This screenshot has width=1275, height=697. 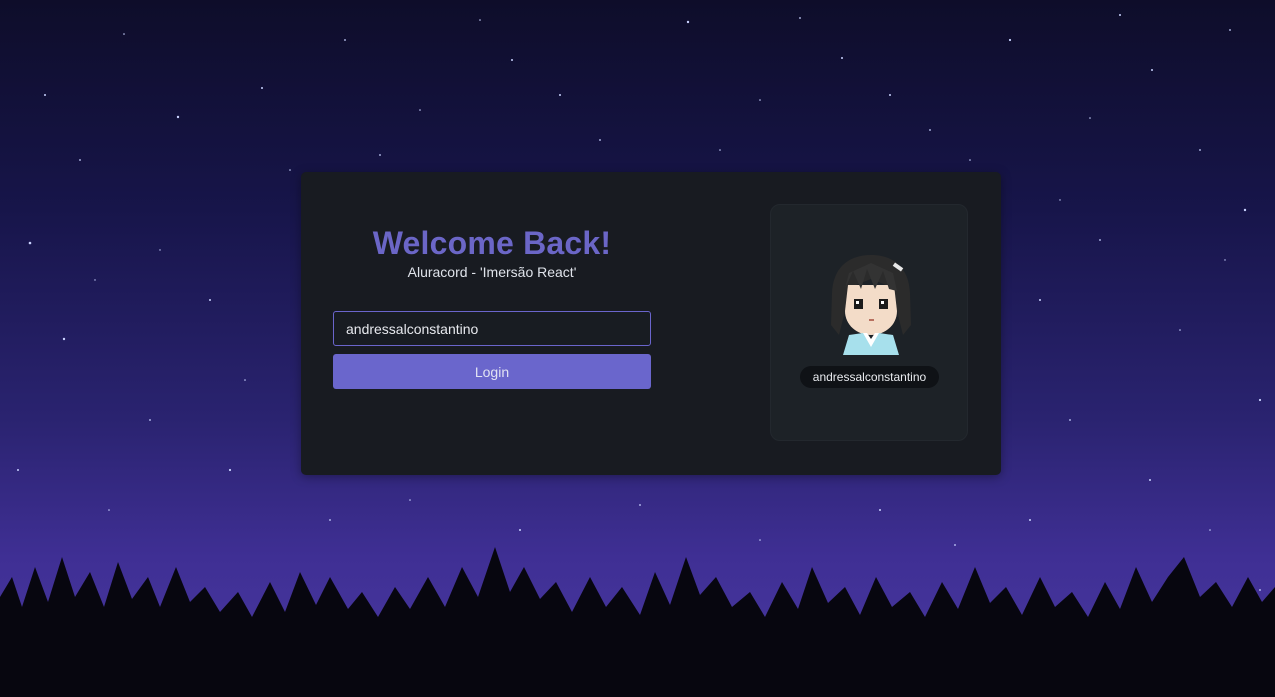 What do you see at coordinates (871, 305) in the screenshot?
I see `avatar` at bounding box center [871, 305].